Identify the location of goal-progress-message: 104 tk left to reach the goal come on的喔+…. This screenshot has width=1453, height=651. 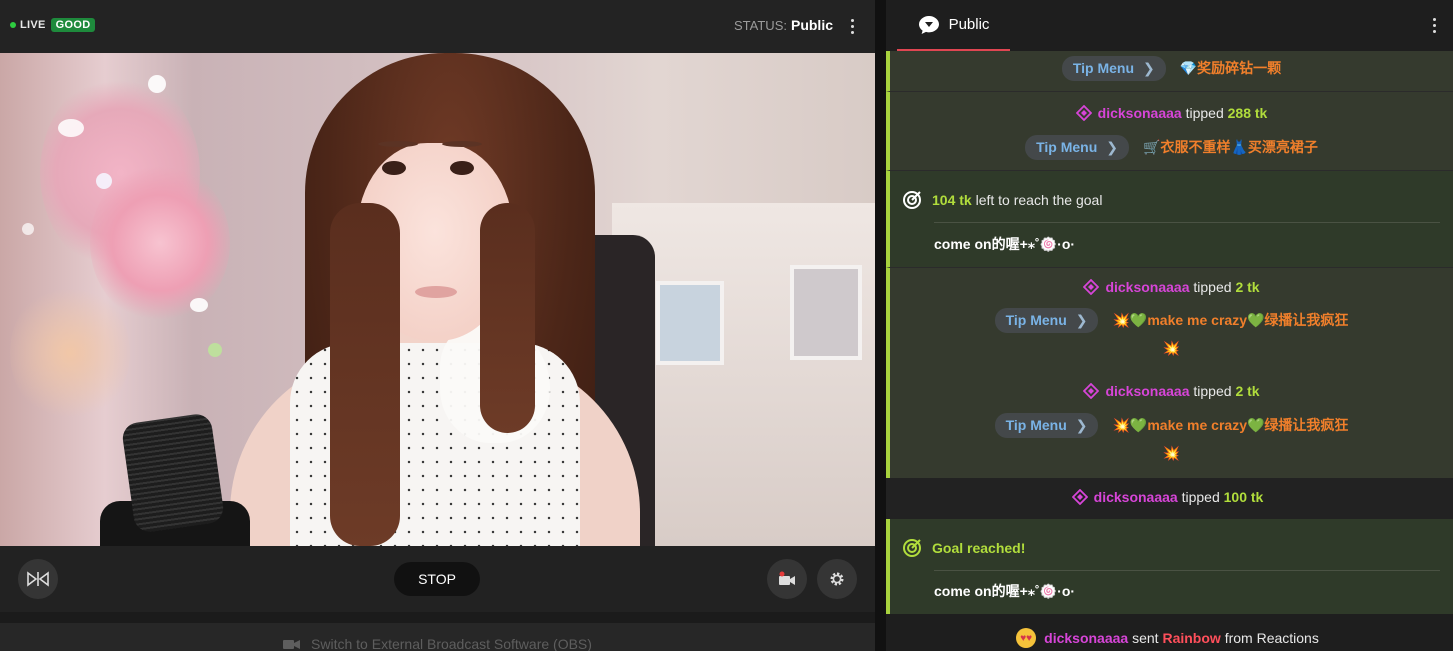
(1169, 218).